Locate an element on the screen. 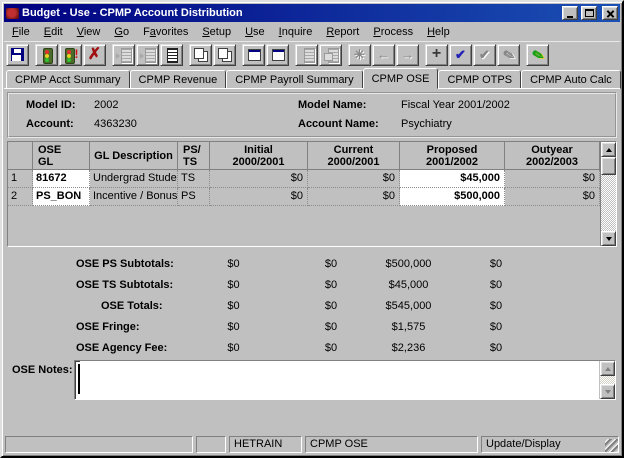  drill-down-button: ↘ is located at coordinates (253, 54).